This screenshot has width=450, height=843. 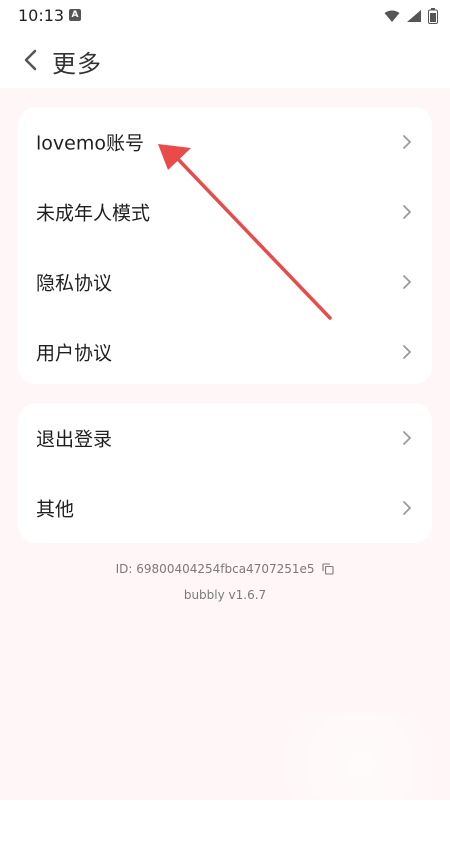 I want to click on menu-item-other: 其他, so click(x=225, y=508).